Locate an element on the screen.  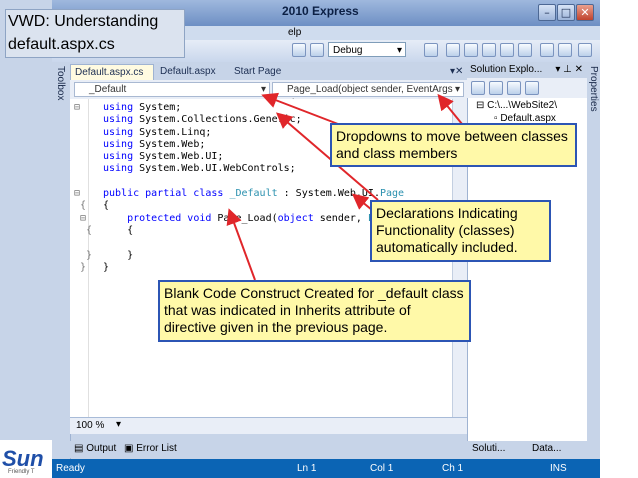
zoom-bar: 100 % ▾ is located at coordinates (268, 425).